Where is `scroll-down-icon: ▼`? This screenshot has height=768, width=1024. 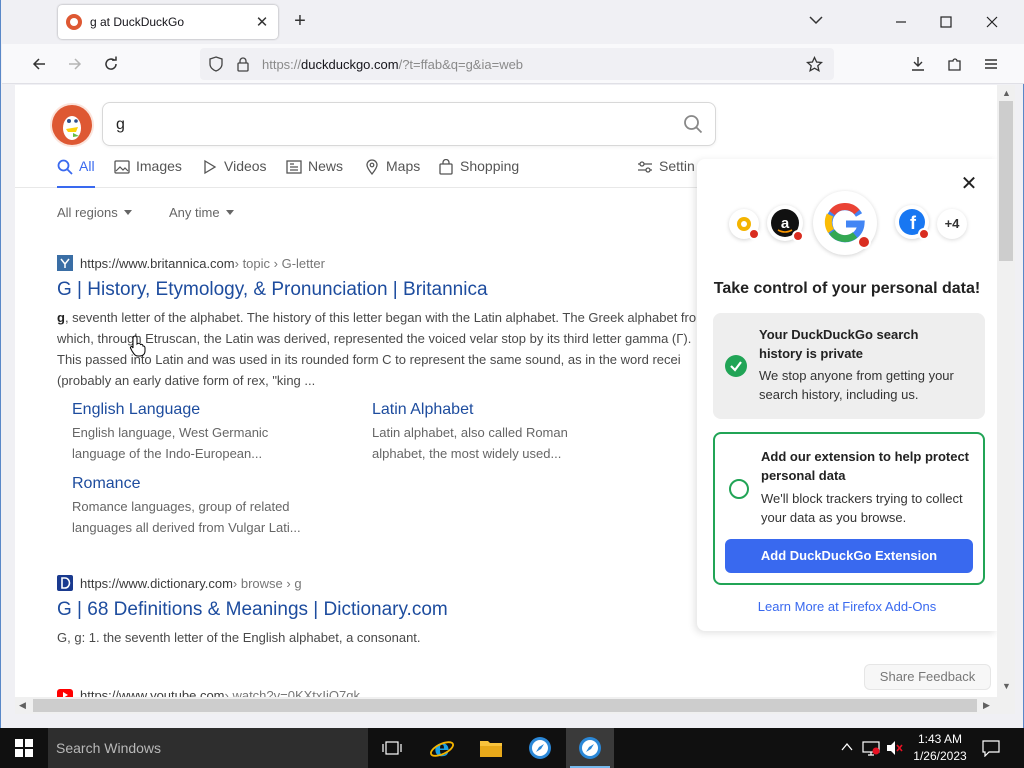 scroll-down-icon: ▼ is located at coordinates (1006, 686).